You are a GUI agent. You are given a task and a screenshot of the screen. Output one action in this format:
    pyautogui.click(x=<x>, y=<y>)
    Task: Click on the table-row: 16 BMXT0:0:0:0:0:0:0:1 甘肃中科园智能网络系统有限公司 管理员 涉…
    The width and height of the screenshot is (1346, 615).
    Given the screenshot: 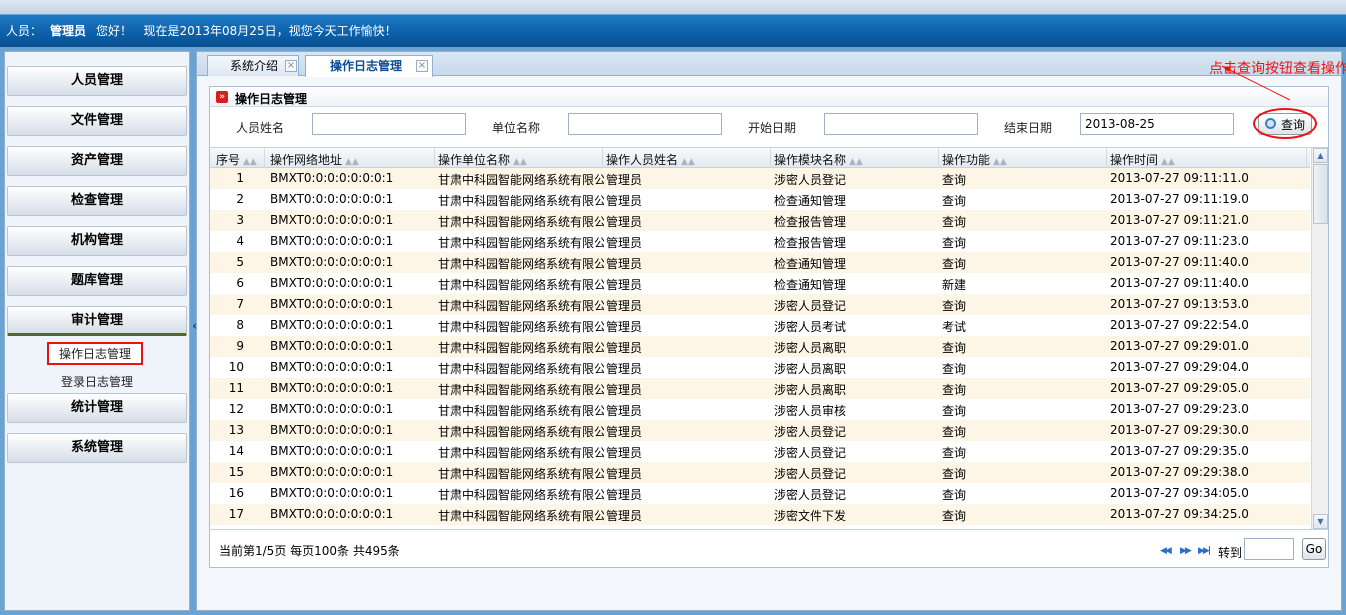 What is the action you would take?
    pyautogui.click(x=760, y=493)
    